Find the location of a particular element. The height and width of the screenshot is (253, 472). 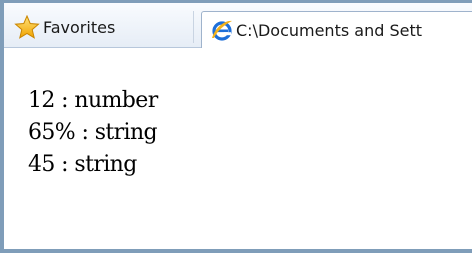

output-line: 45 : string is located at coordinates (82, 164).